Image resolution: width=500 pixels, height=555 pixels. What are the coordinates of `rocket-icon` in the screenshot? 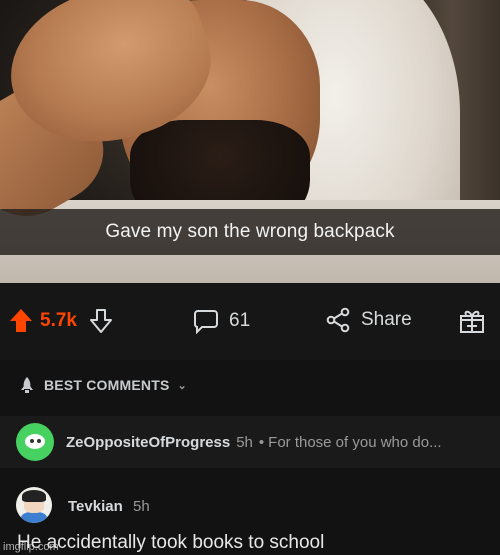 It's located at (27, 385).